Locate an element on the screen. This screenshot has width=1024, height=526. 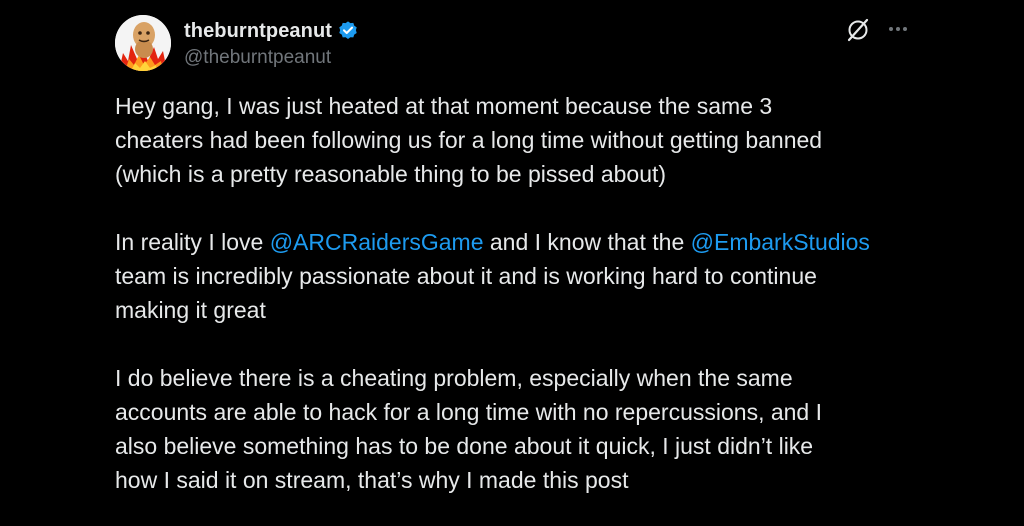
verified-badge-icon is located at coordinates (348, 31).